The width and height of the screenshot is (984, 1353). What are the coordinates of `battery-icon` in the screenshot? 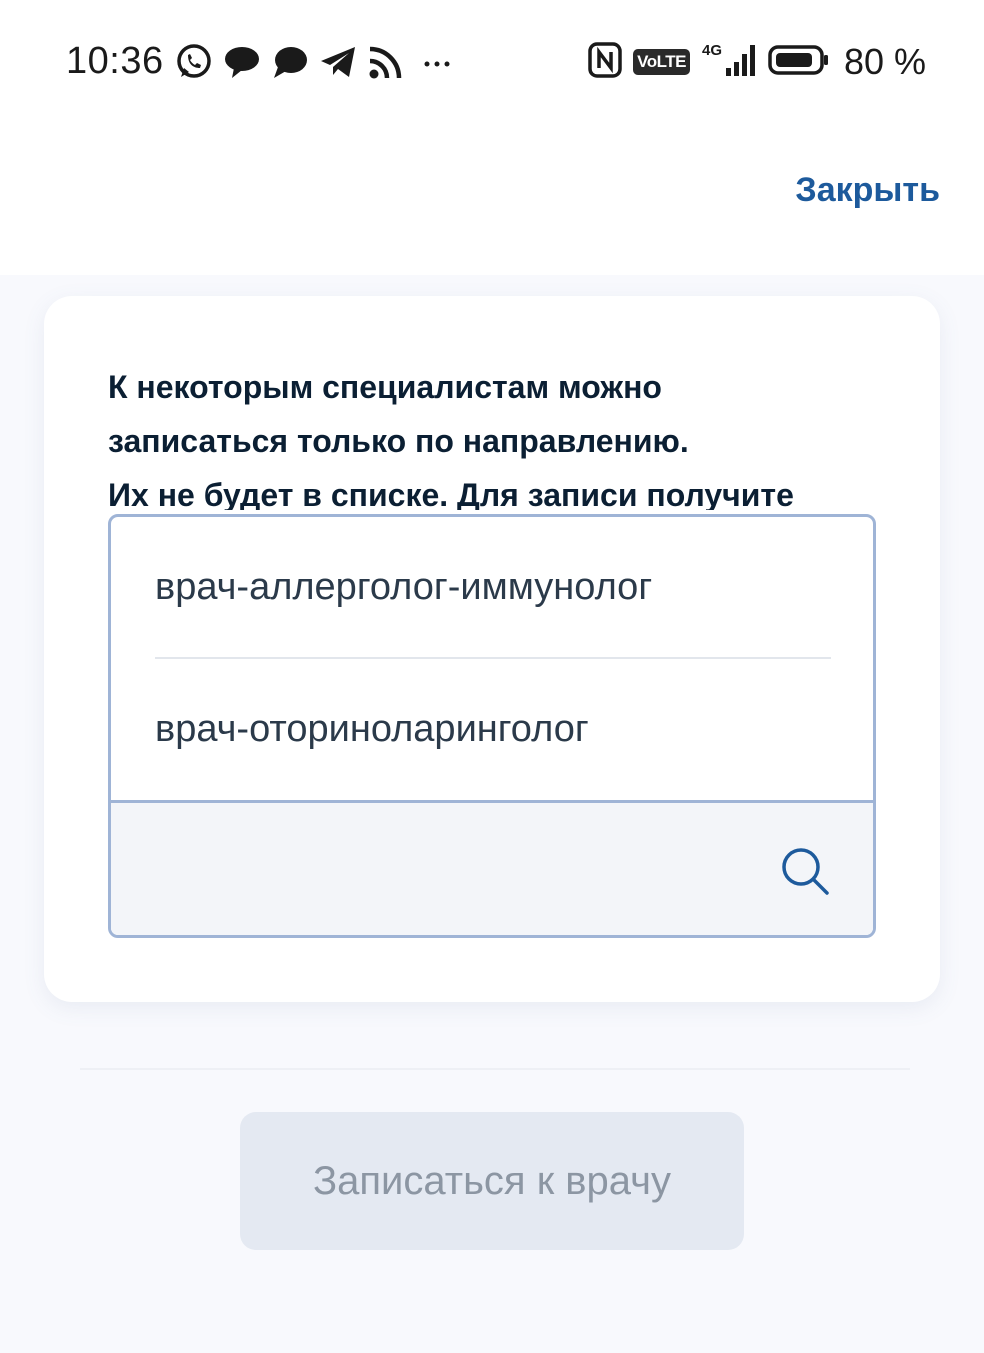 It's located at (799, 62).